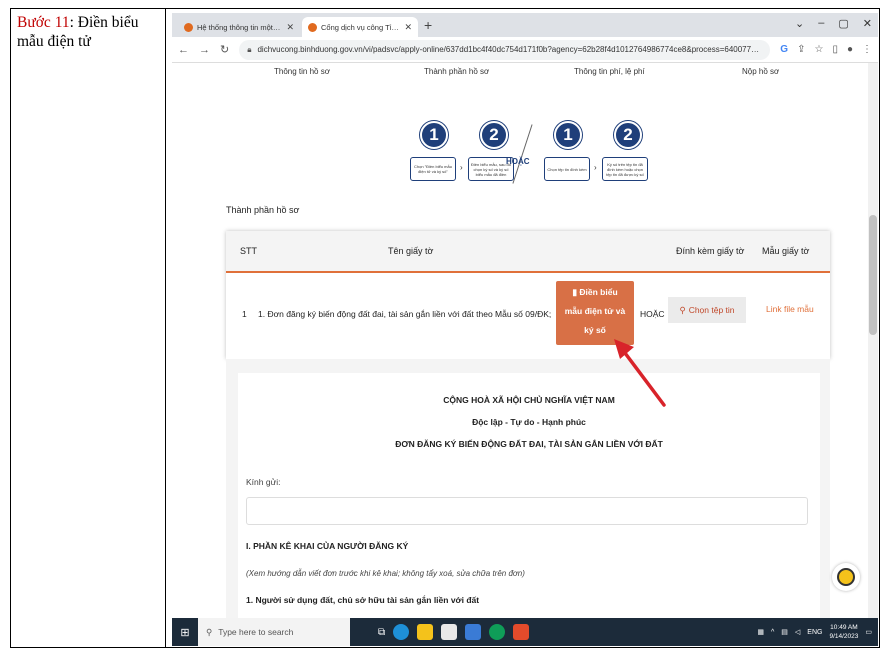  Describe the element at coordinates (799, 23) in the screenshot. I see `tab-search-icon: ⌄` at that location.